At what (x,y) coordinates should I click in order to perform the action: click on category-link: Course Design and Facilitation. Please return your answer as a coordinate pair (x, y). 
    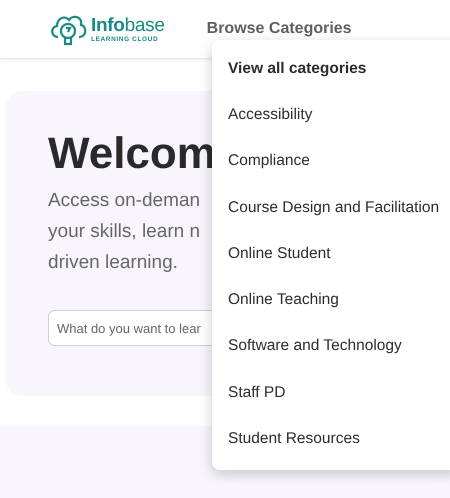
    Looking at the image, I should click on (331, 215).